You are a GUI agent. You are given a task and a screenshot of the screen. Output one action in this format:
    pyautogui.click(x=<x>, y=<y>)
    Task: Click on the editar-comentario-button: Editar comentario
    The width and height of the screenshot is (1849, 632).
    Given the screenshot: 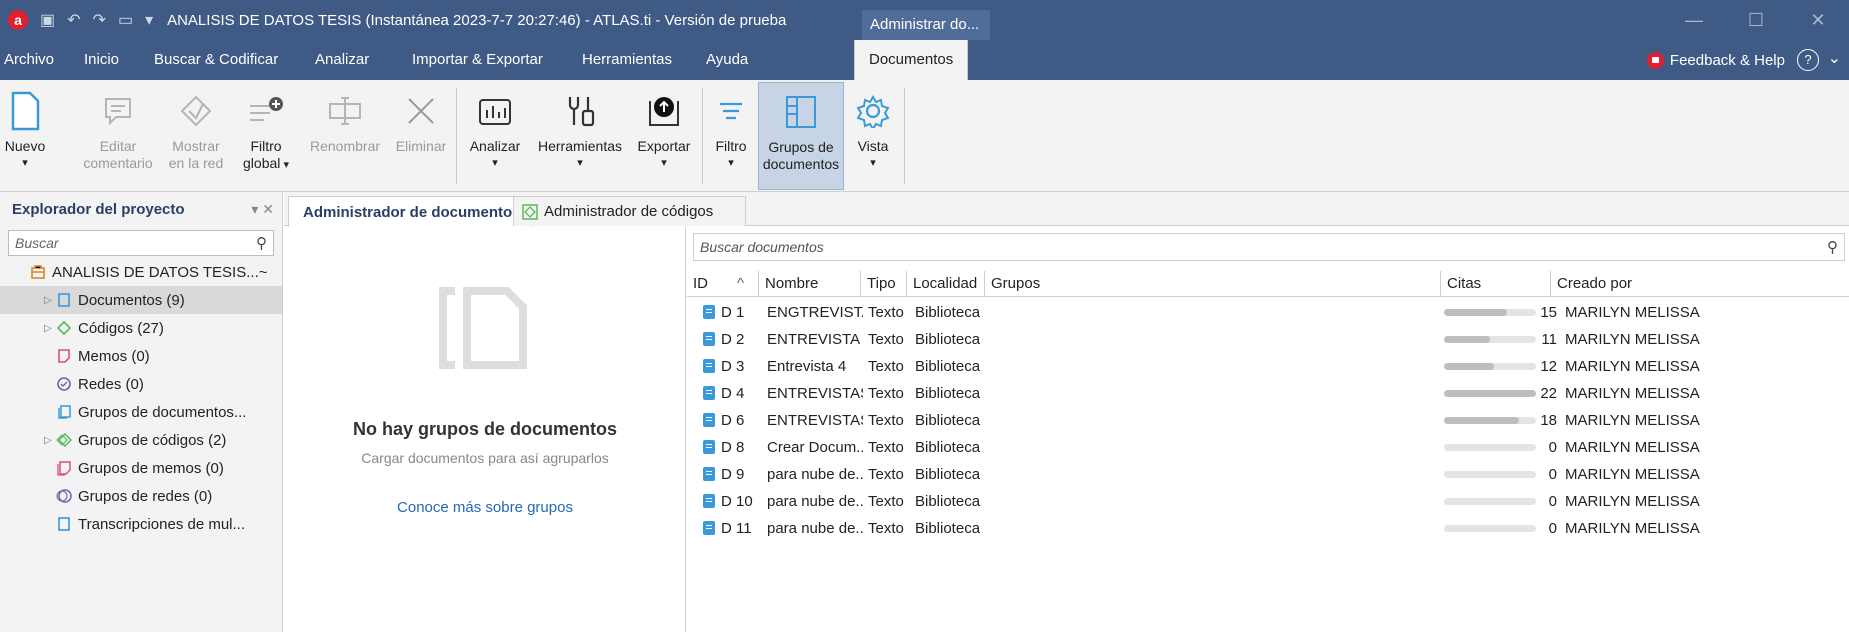 What is the action you would take?
    pyautogui.click(x=118, y=136)
    